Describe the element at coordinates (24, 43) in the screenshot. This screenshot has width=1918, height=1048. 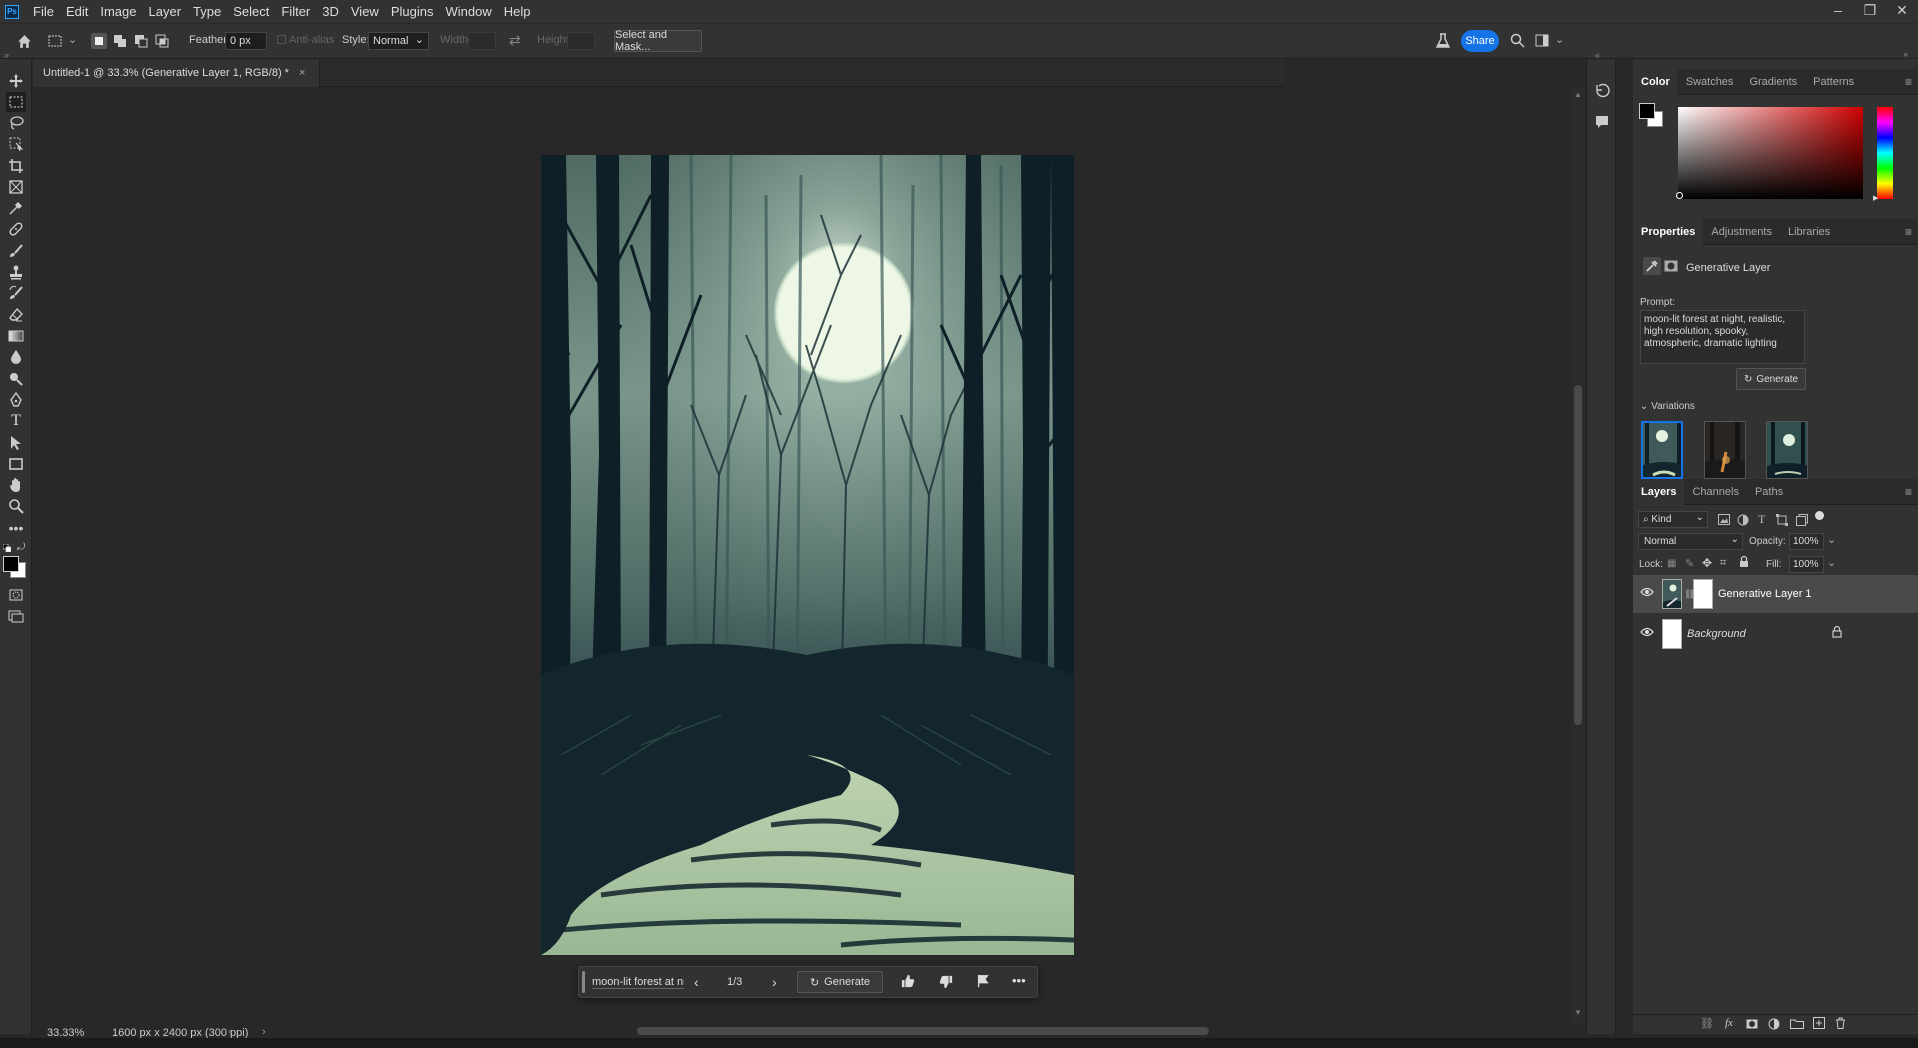
I see `home-icon` at that location.